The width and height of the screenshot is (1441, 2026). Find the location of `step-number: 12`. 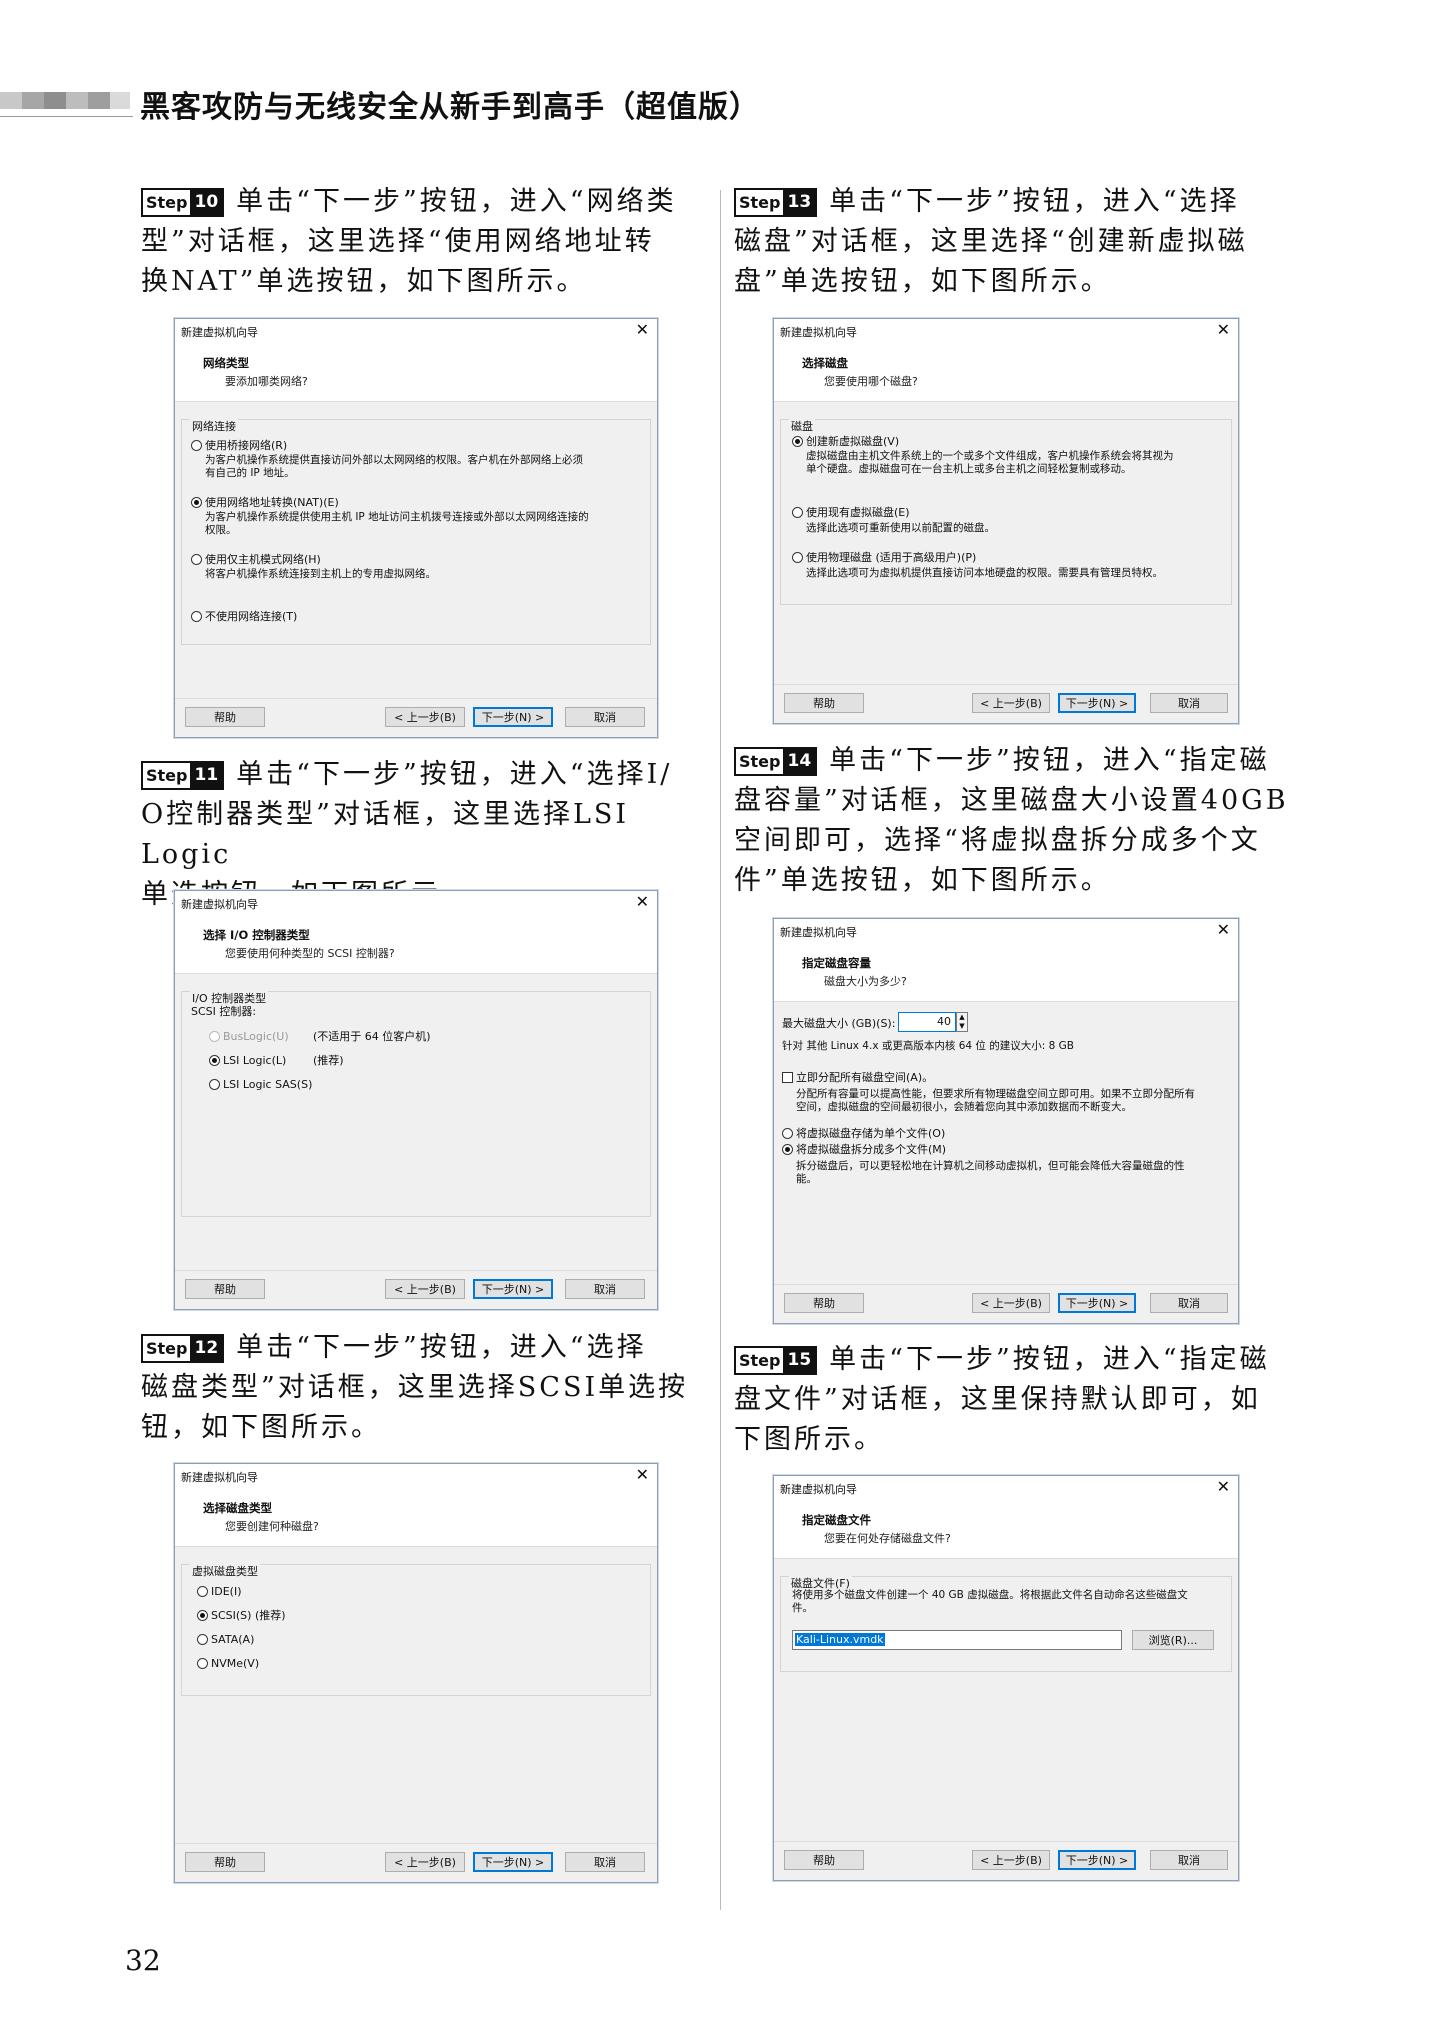

step-number: 12 is located at coordinates (206, 1348).